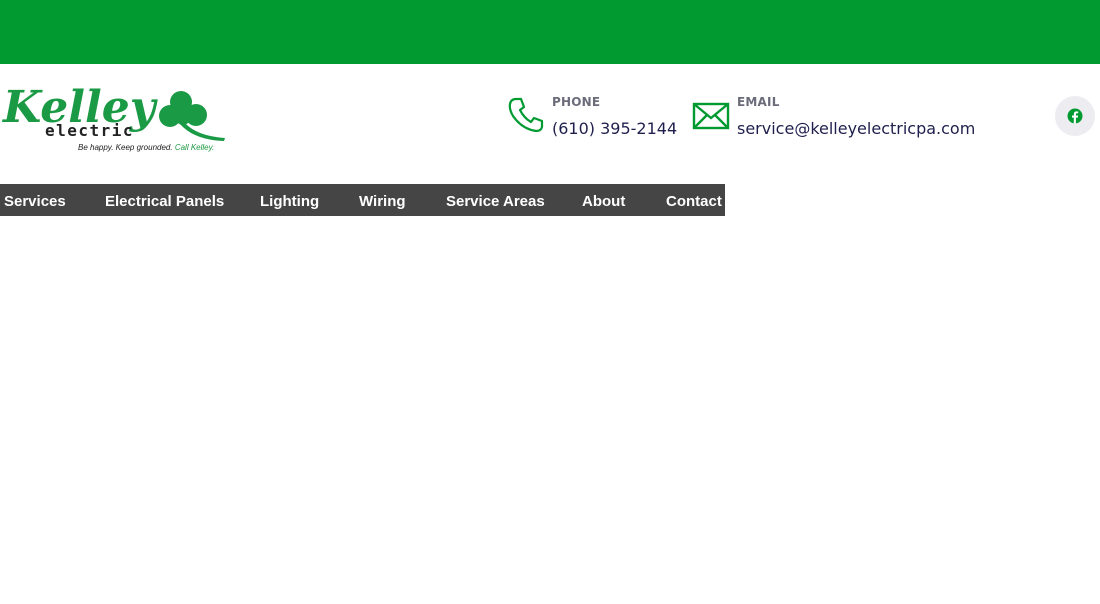 The width and height of the screenshot is (1100, 604). What do you see at coordinates (526, 115) in the screenshot?
I see `phone-icon` at bounding box center [526, 115].